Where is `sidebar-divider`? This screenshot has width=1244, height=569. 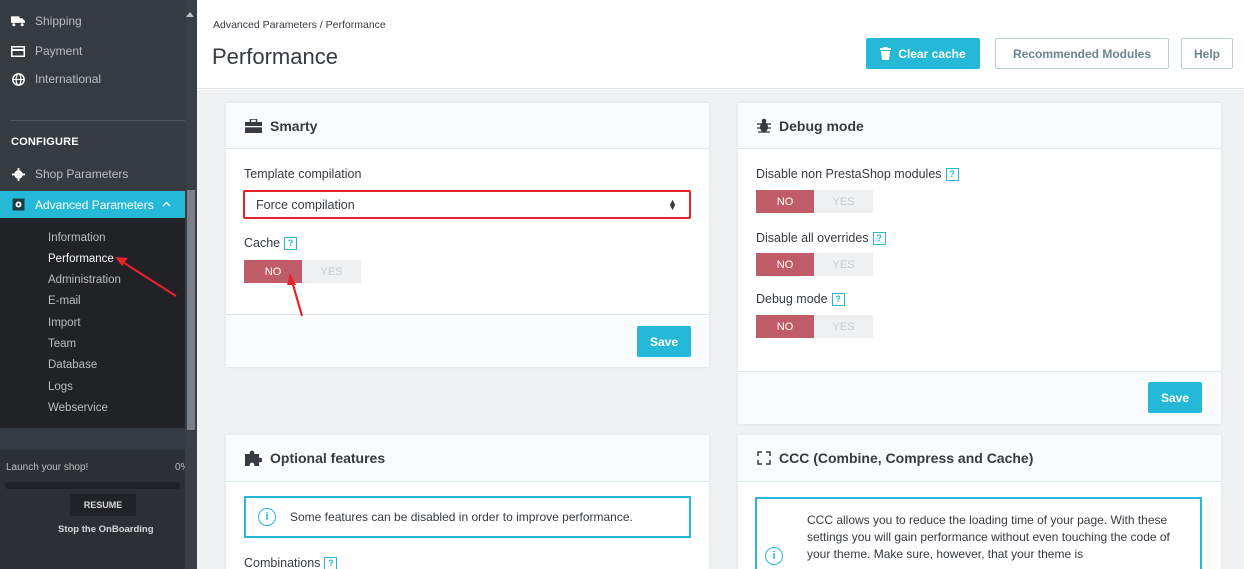
sidebar-divider is located at coordinates (97, 120).